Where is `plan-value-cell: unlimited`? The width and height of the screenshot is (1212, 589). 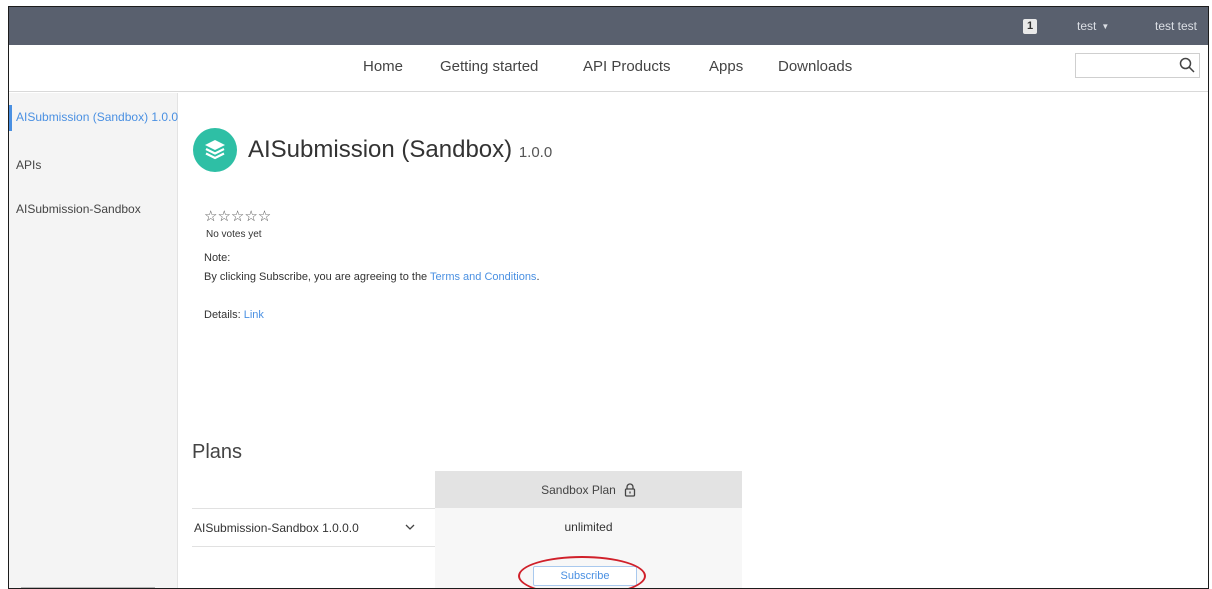 plan-value-cell: unlimited is located at coordinates (588, 527).